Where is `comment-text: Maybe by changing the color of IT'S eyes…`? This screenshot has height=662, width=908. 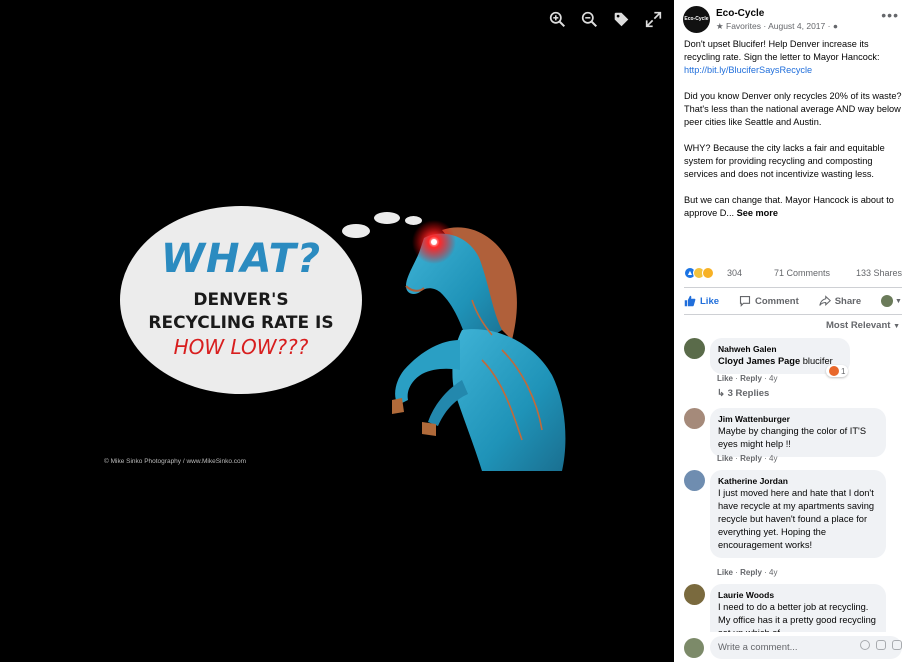
comment-text: Maybe by changing the color of IT'S eyes… is located at coordinates (792, 437).